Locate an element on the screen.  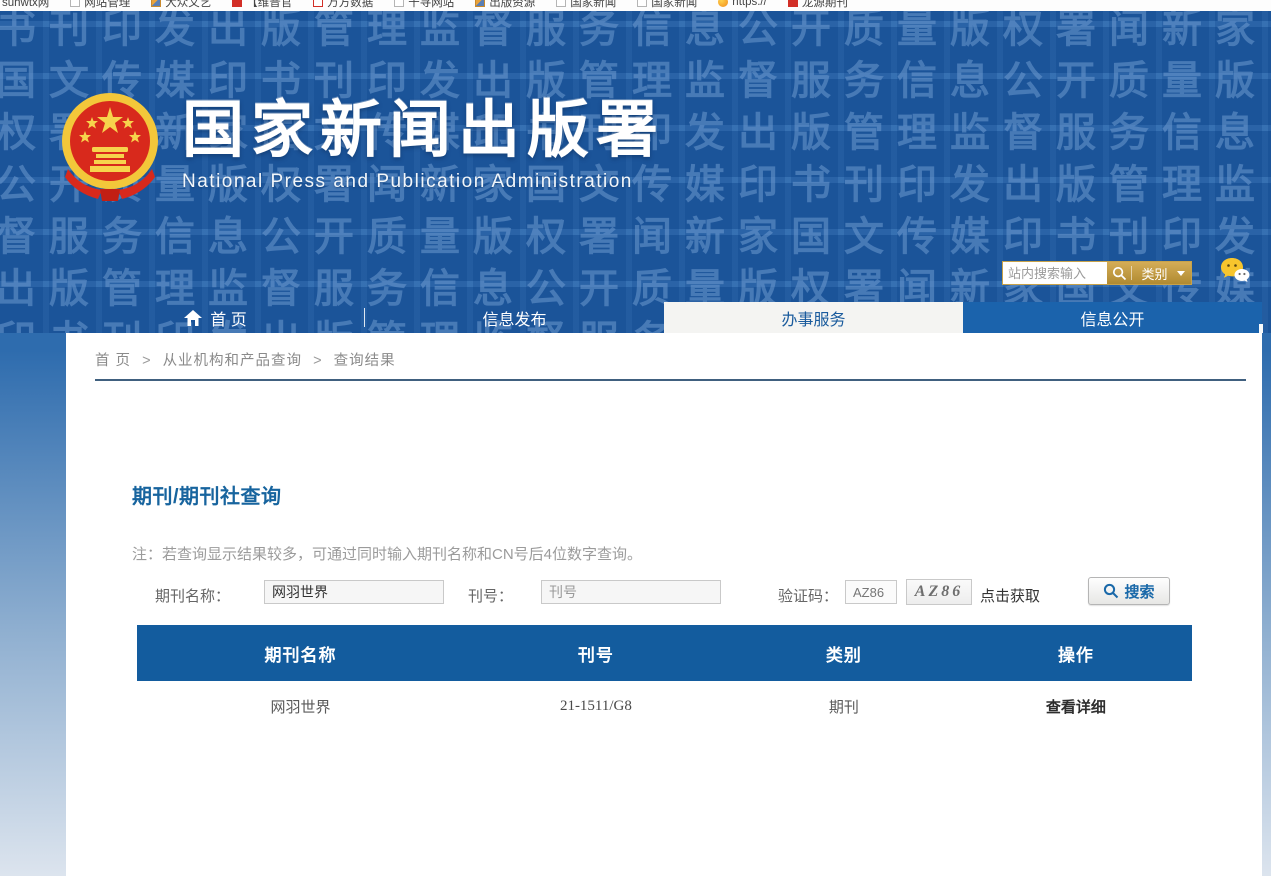
bookmark-item: 千寻网站 is located at coordinates (424, 5).